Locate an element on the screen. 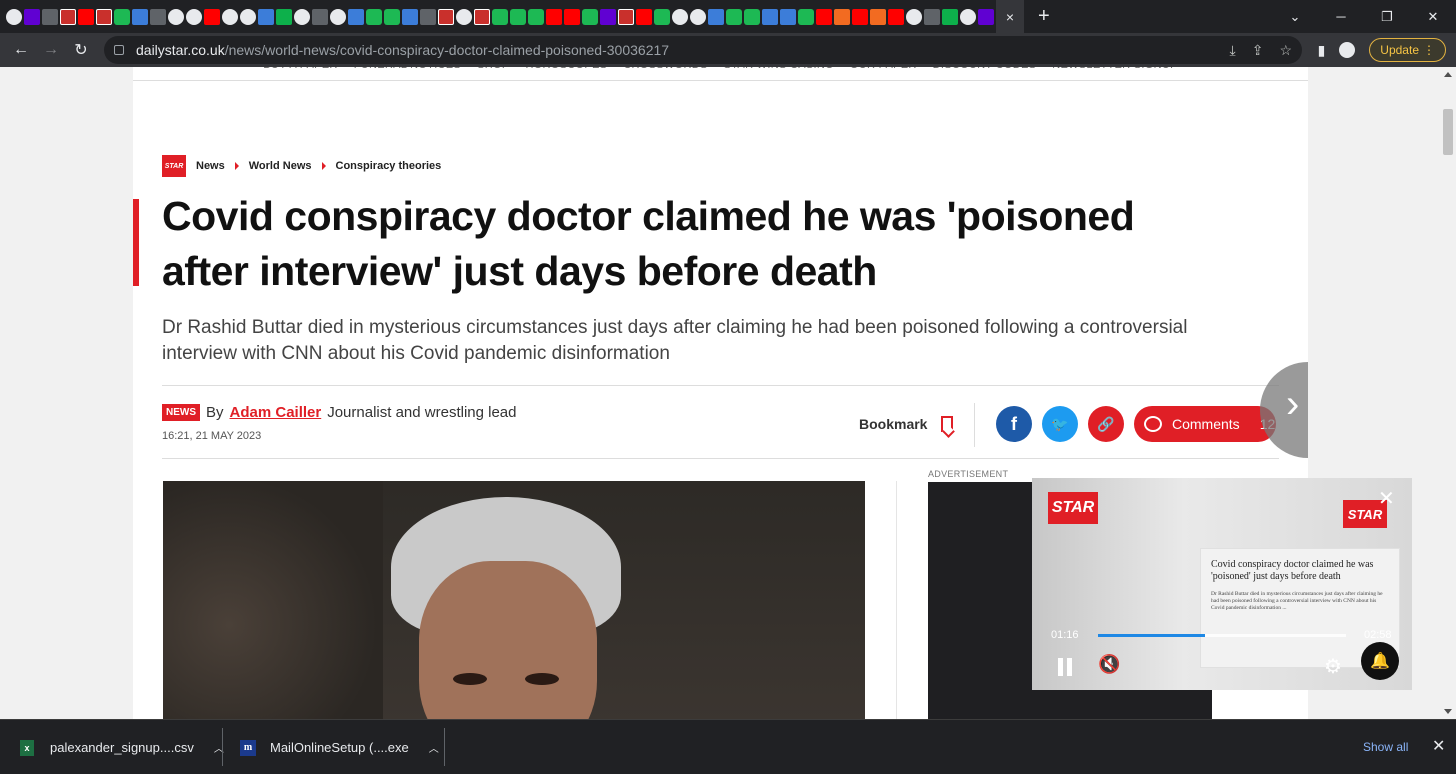  chevron-up-icon: ︿ is located at coordinates (434, 747).